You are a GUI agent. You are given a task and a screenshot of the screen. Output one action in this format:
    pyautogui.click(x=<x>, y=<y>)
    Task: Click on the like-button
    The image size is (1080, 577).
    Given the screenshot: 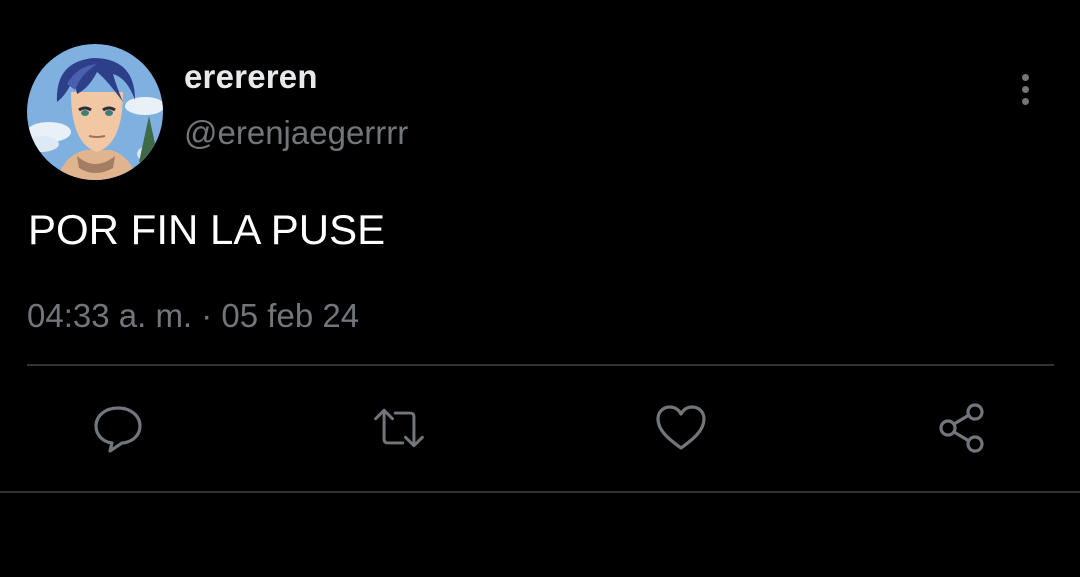 What is the action you would take?
    pyautogui.click(x=681, y=428)
    